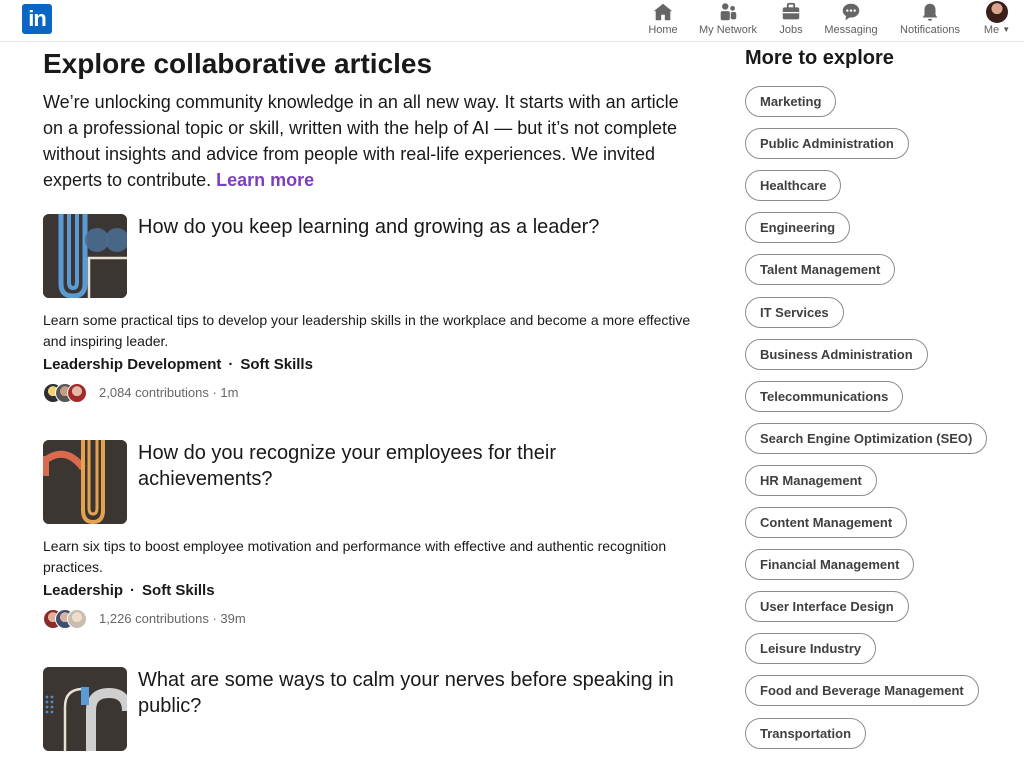 The image size is (1024, 762). Describe the element at coordinates (663, 12) in the screenshot. I see `home-icon` at that location.